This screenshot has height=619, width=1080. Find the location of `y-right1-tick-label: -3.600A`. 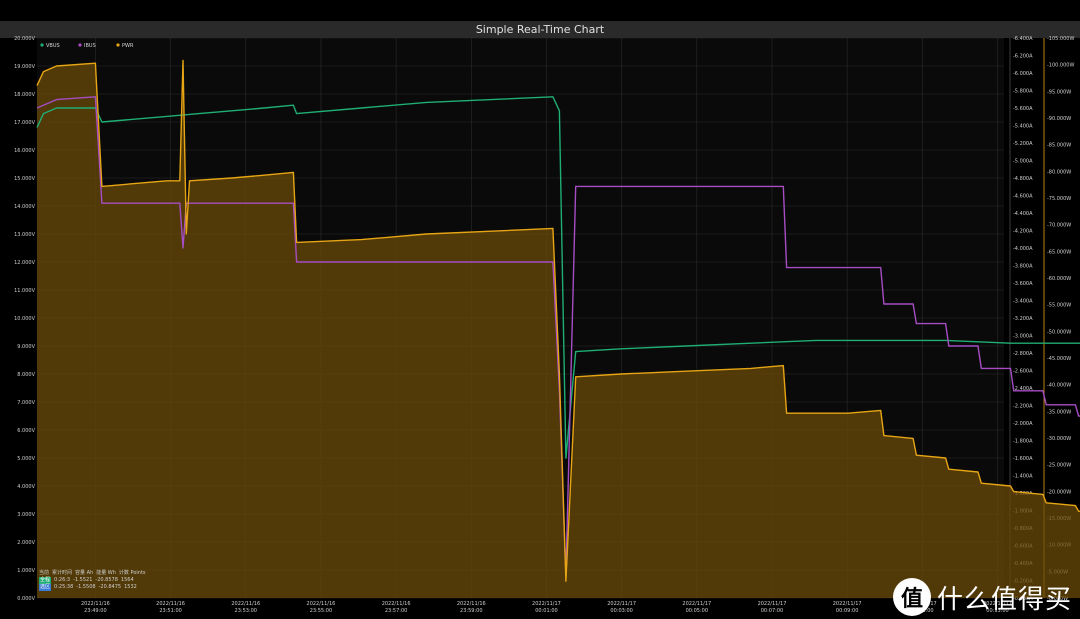

y-right1-tick-label: -3.600A is located at coordinates (1023, 284).